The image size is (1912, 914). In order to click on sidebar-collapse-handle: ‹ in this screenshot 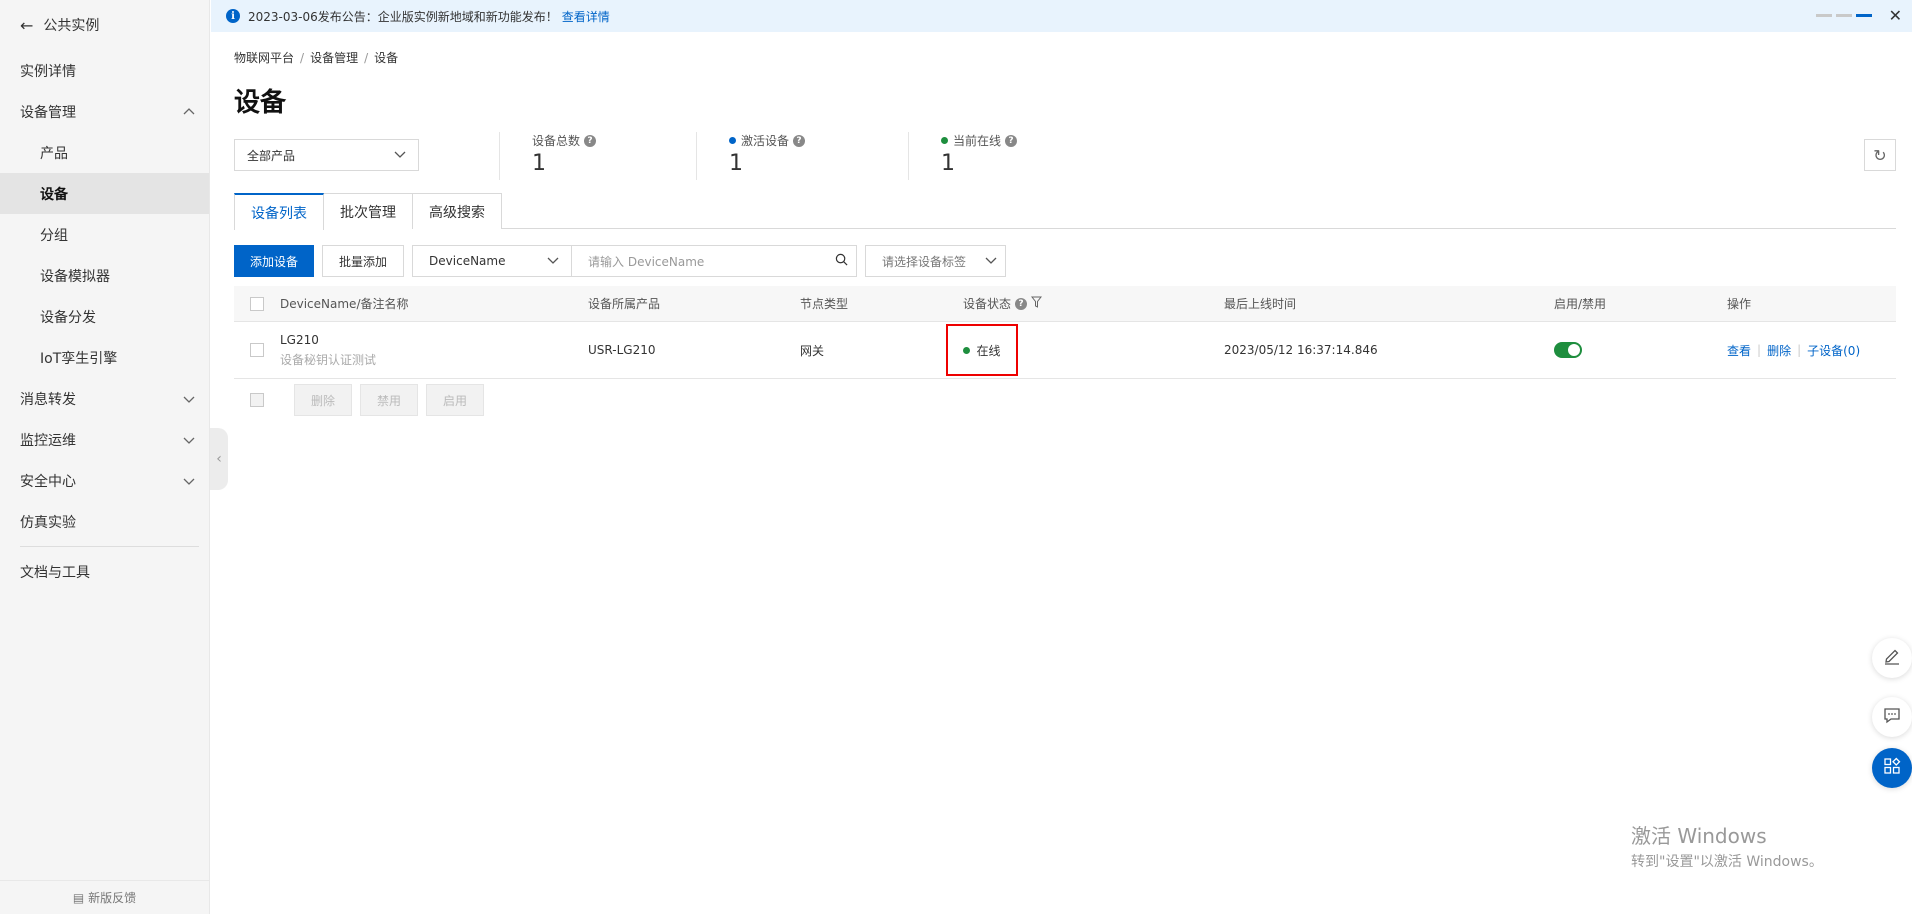, I will do `click(219, 459)`.